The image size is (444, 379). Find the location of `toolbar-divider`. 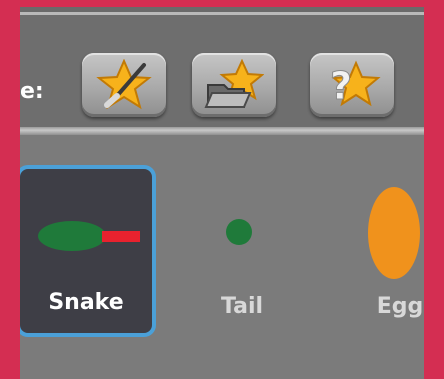

toolbar-divider is located at coordinates (222, 131).